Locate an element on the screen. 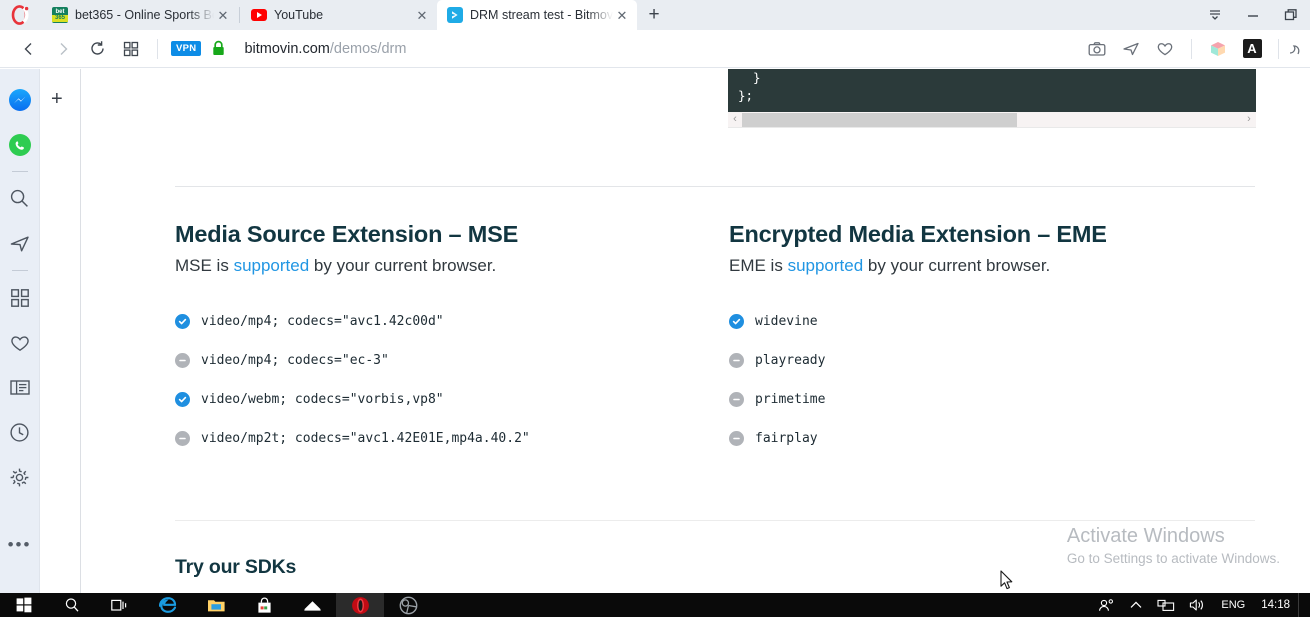 The height and width of the screenshot is (617, 1310). minimize-button is located at coordinates (1253, 15).